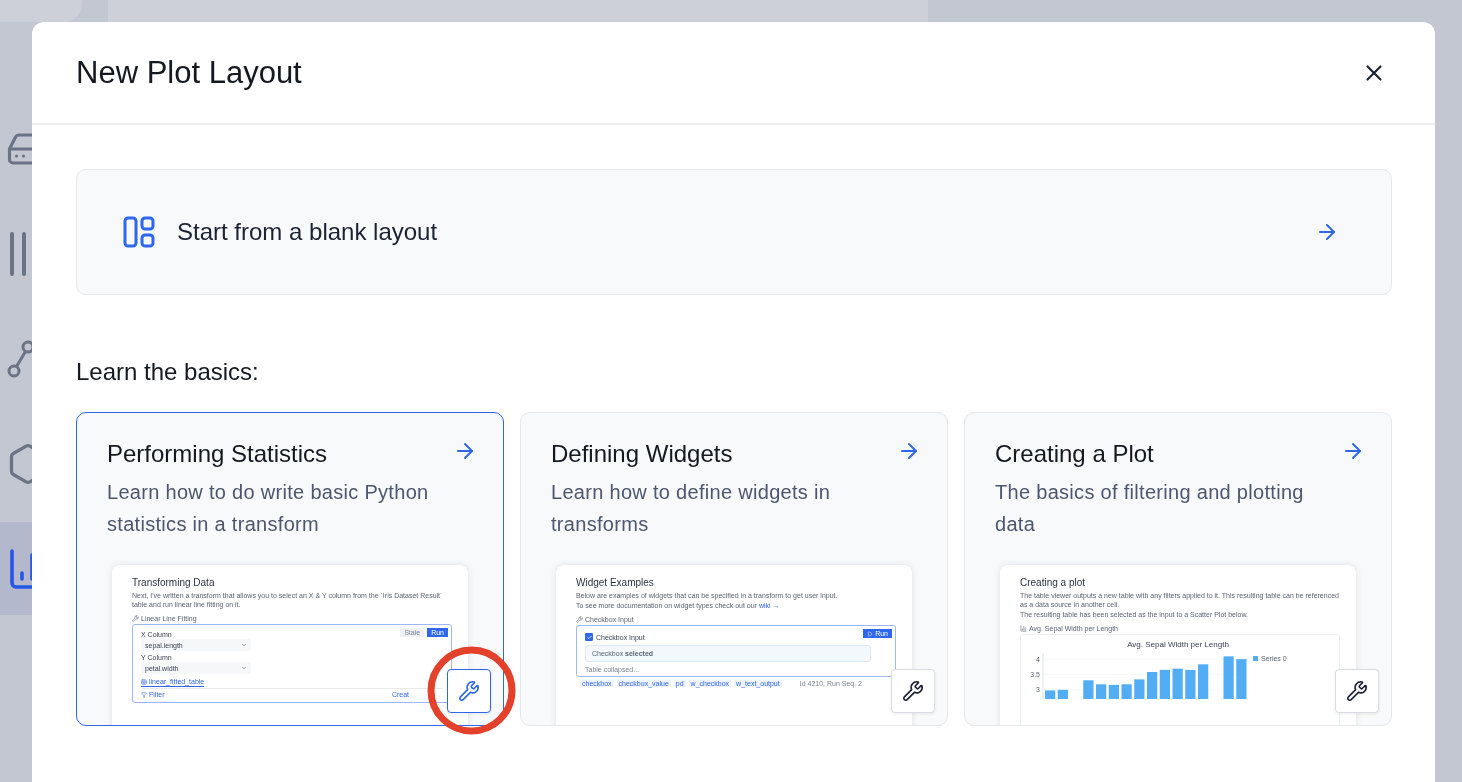 The height and width of the screenshot is (782, 1462). What do you see at coordinates (1178, 644) in the screenshot?
I see `chart-title: Avg. Sepal Width per Length` at bounding box center [1178, 644].